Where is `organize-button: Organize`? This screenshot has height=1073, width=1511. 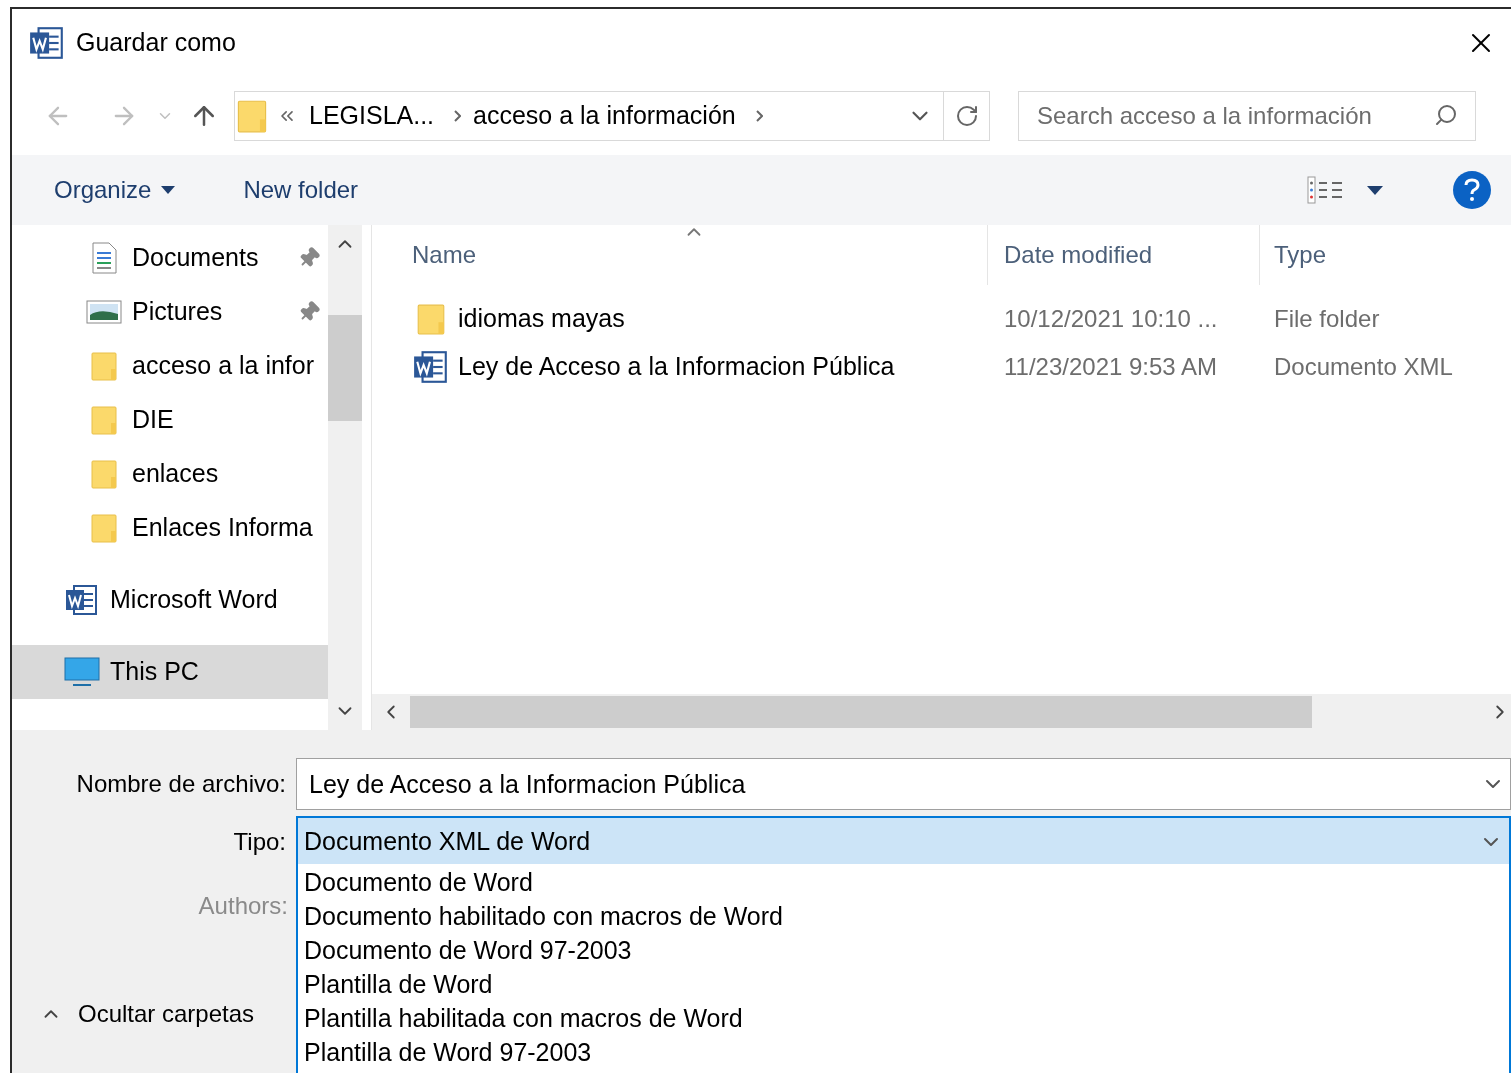 organize-button: Organize is located at coordinates (115, 190).